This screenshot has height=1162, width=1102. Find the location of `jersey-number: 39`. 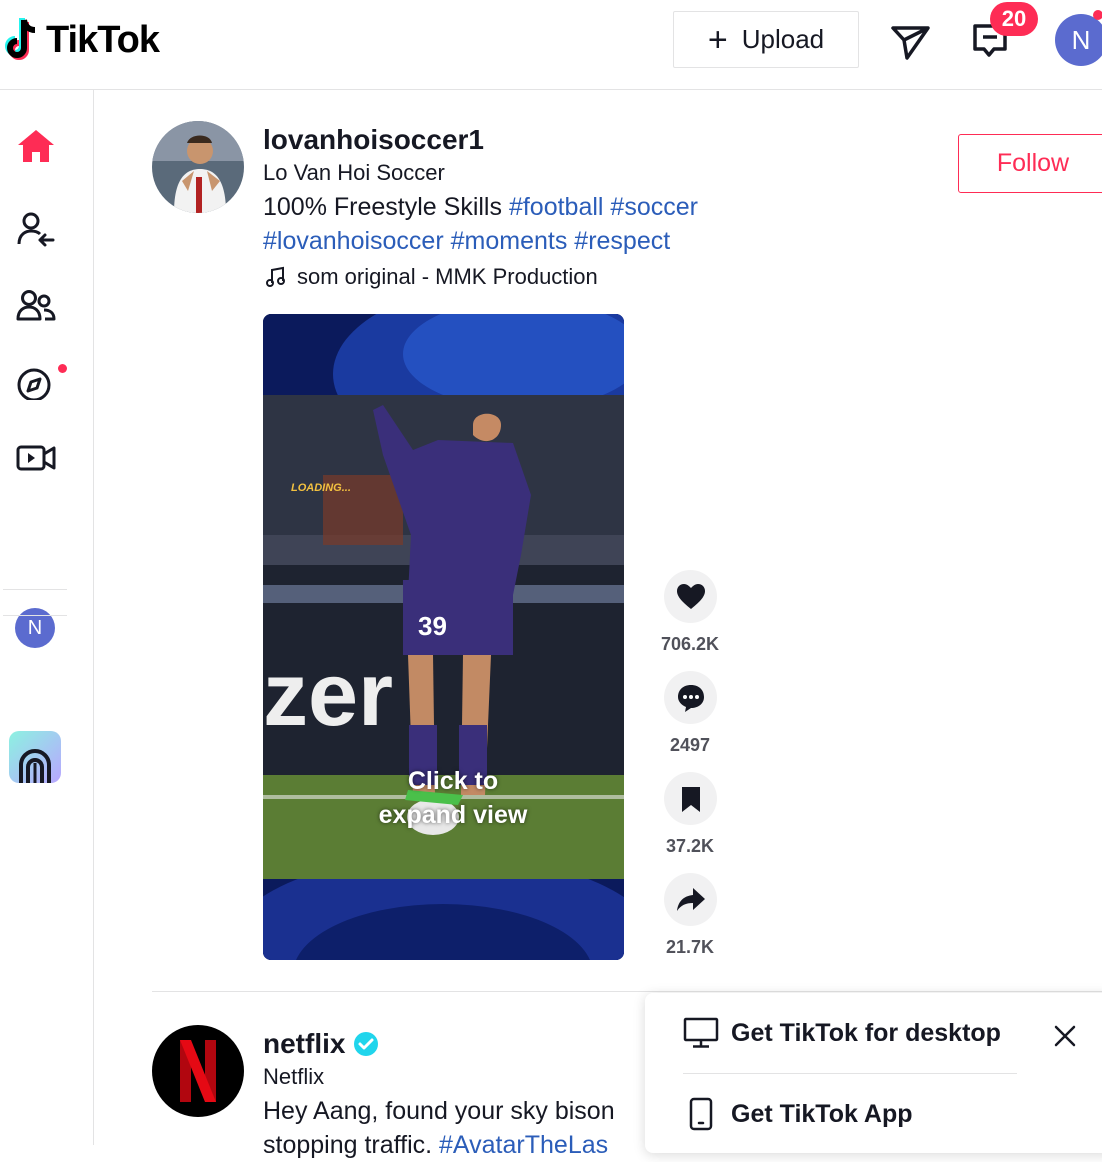

jersey-number: 39 is located at coordinates (432, 626).